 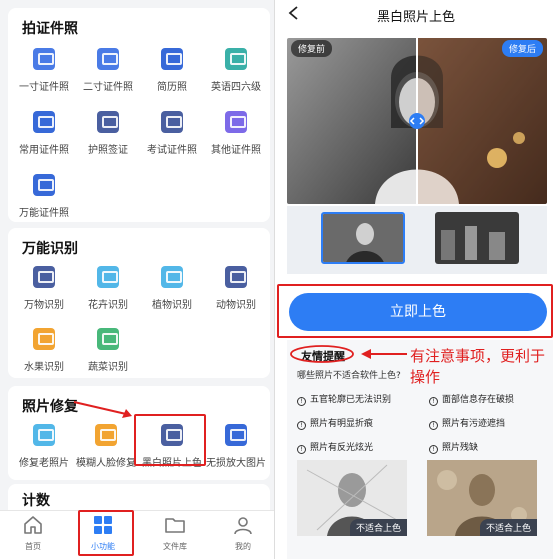 I want to click on add-photo-icon, so click(x=236, y=122).